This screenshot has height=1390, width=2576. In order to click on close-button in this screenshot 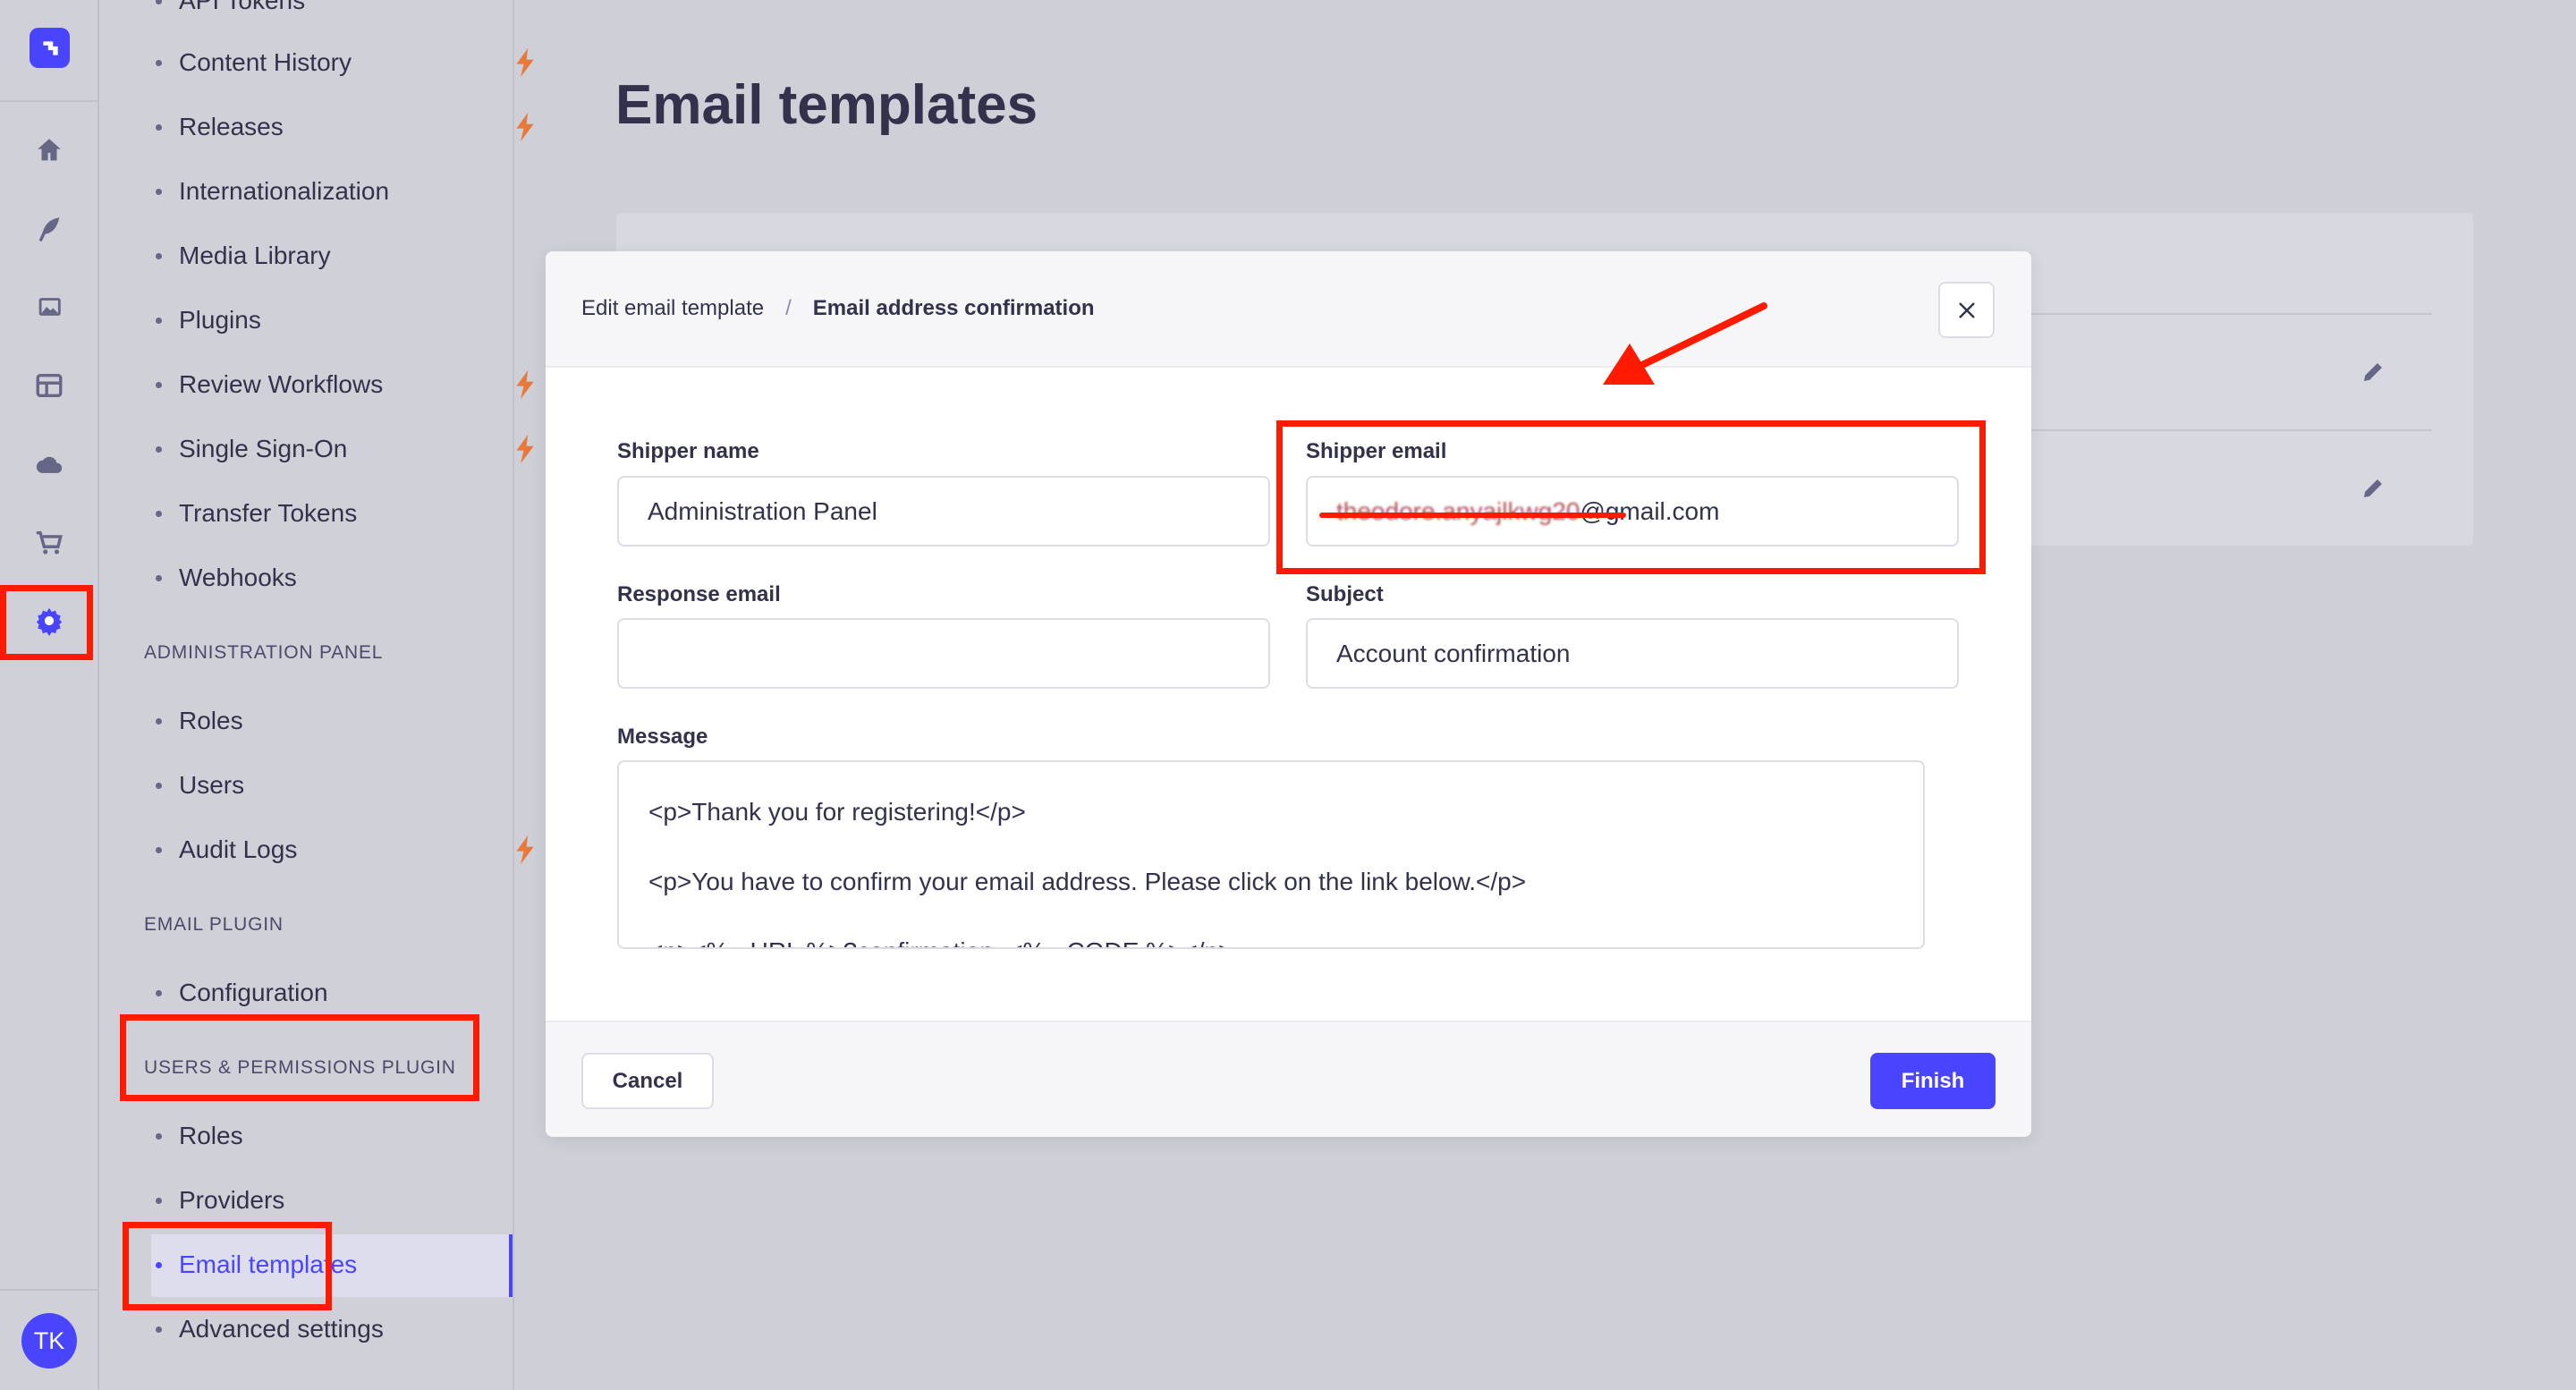, I will do `click(1966, 310)`.